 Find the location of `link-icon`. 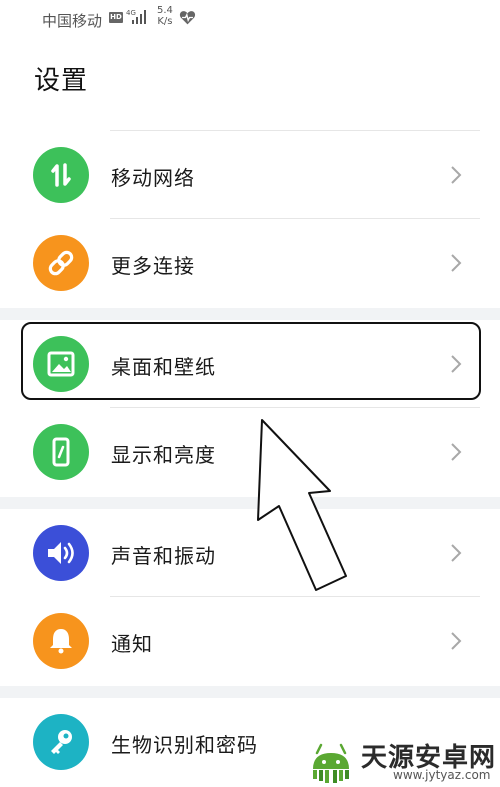

link-icon is located at coordinates (61, 263).